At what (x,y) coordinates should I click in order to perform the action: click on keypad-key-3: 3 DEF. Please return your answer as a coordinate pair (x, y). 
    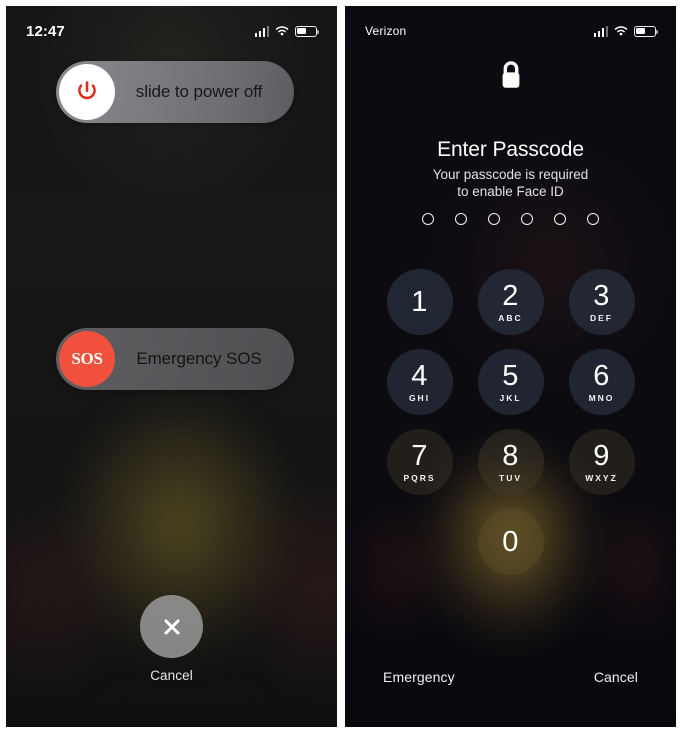
    Looking at the image, I should click on (601, 302).